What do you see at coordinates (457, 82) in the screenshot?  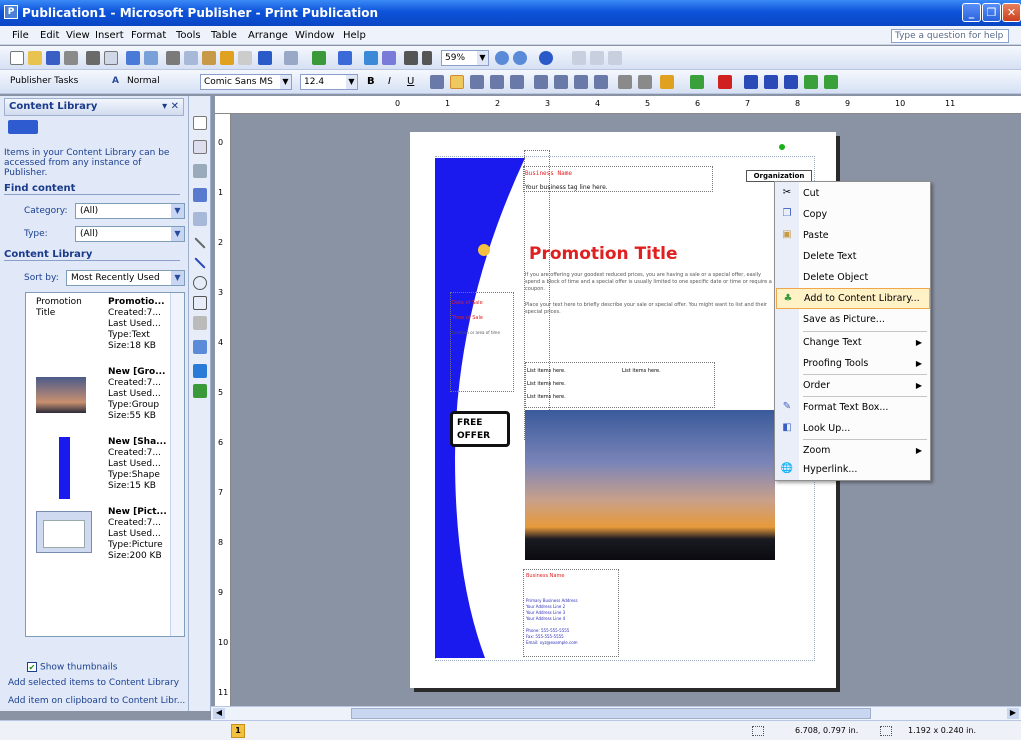 I see `align-center-icon` at bounding box center [457, 82].